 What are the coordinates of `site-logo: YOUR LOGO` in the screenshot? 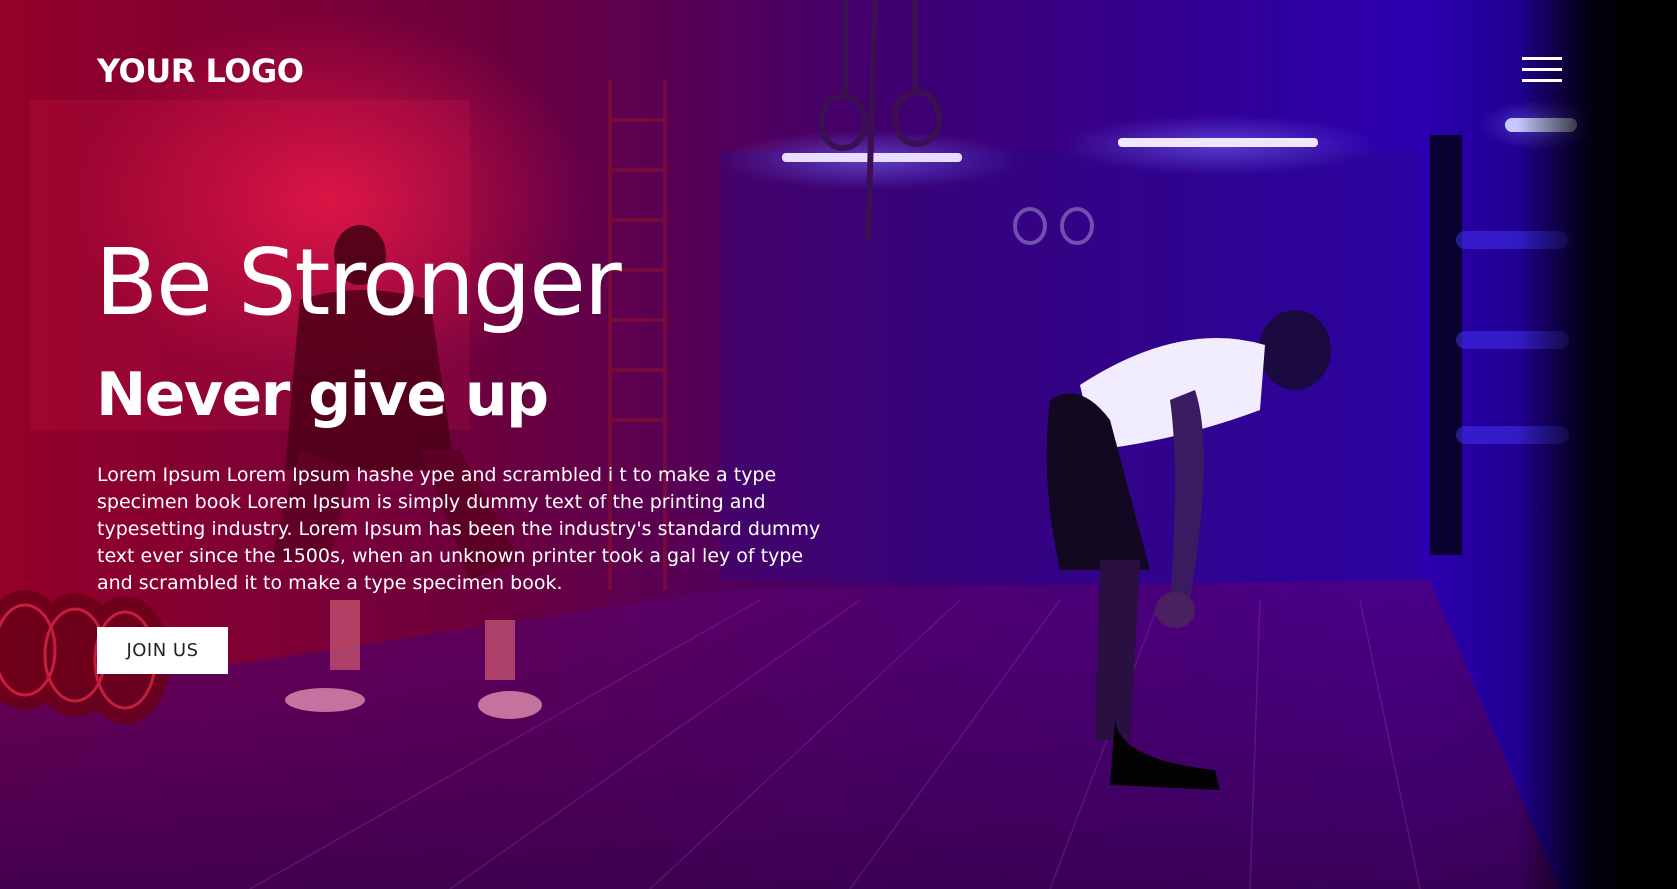 It's located at (200, 71).